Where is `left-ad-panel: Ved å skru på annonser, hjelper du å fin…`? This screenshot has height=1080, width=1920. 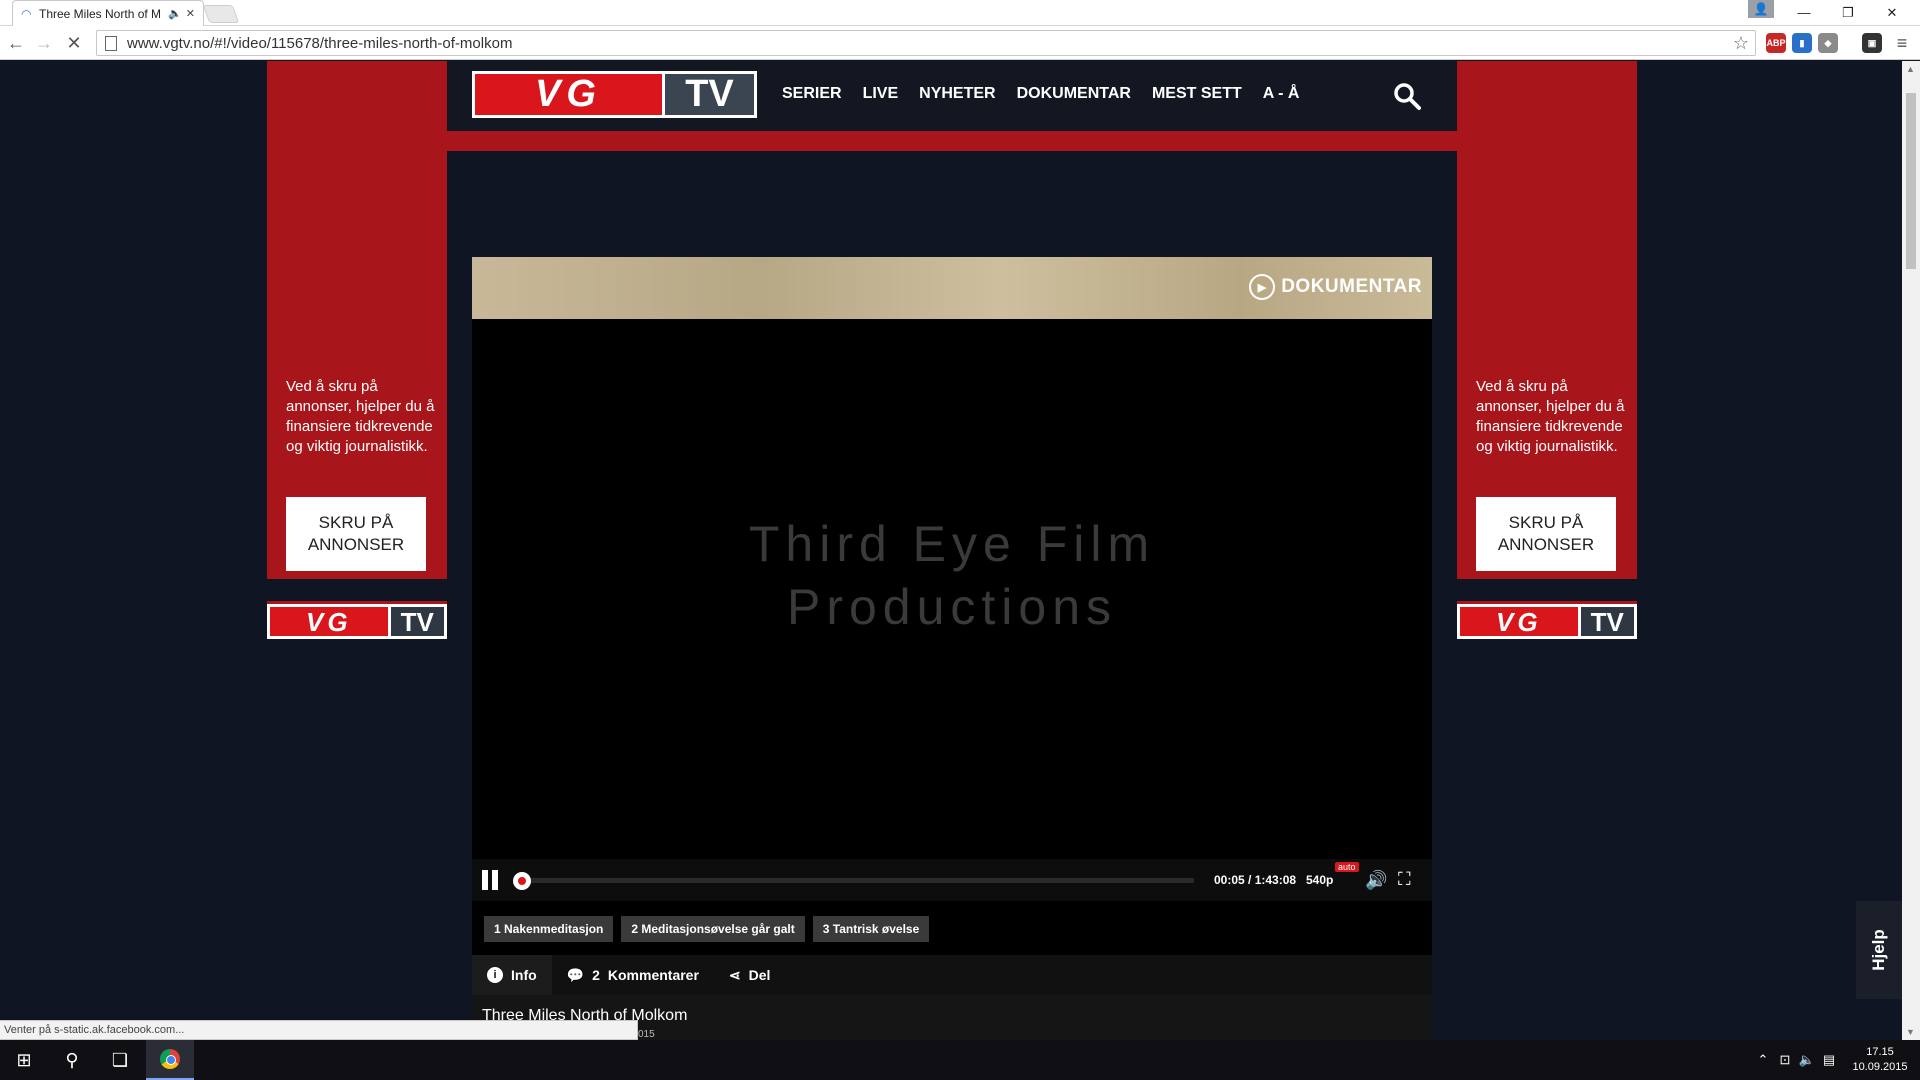
left-ad-panel: Ved å skru på annonser, hjelper du å fin… is located at coordinates (357, 320).